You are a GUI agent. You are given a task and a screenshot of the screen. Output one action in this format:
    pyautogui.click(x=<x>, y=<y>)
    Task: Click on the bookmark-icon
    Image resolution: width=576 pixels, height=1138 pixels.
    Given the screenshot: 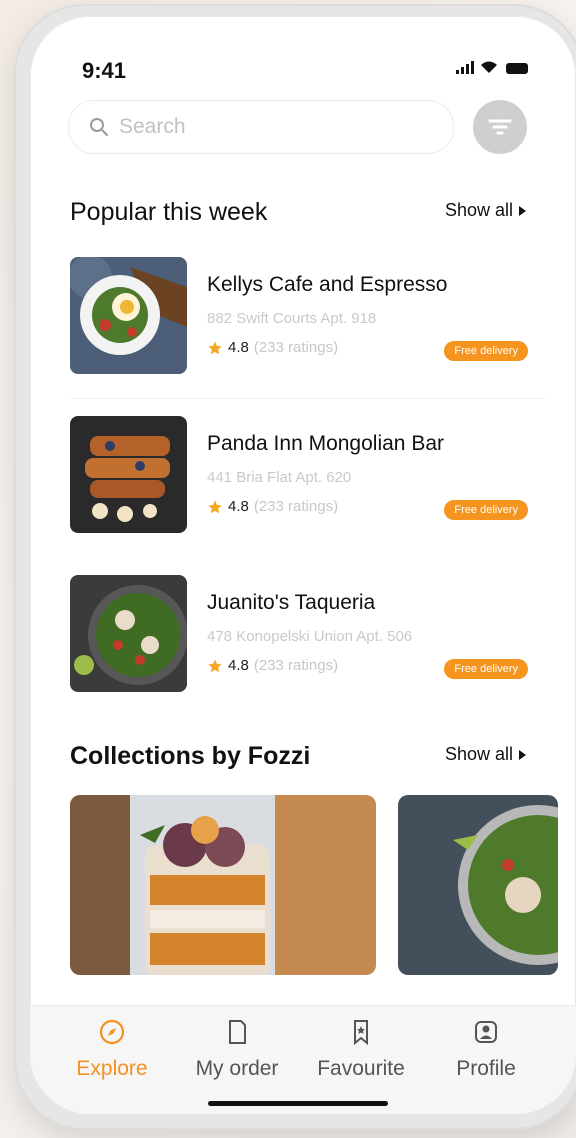 What is the action you would take?
    pyautogui.click(x=361, y=1033)
    